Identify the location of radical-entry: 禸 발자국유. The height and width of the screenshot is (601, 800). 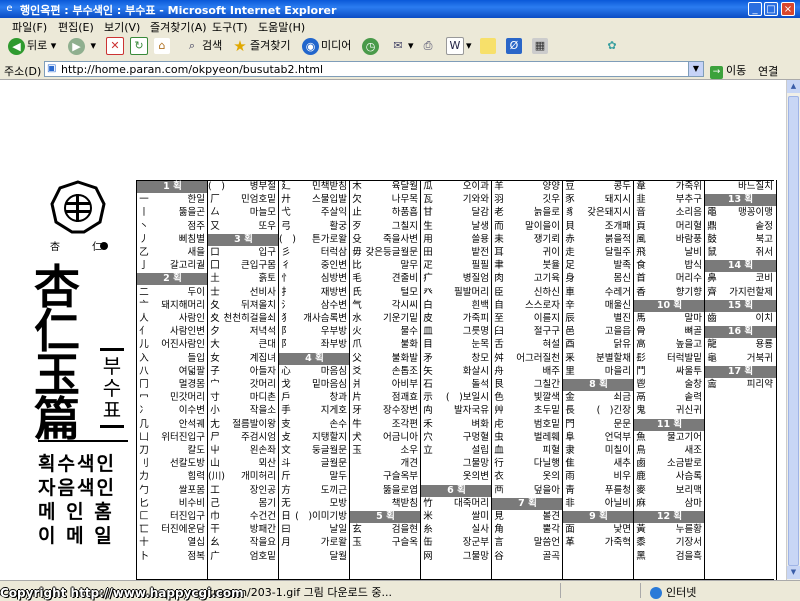
(456, 411).